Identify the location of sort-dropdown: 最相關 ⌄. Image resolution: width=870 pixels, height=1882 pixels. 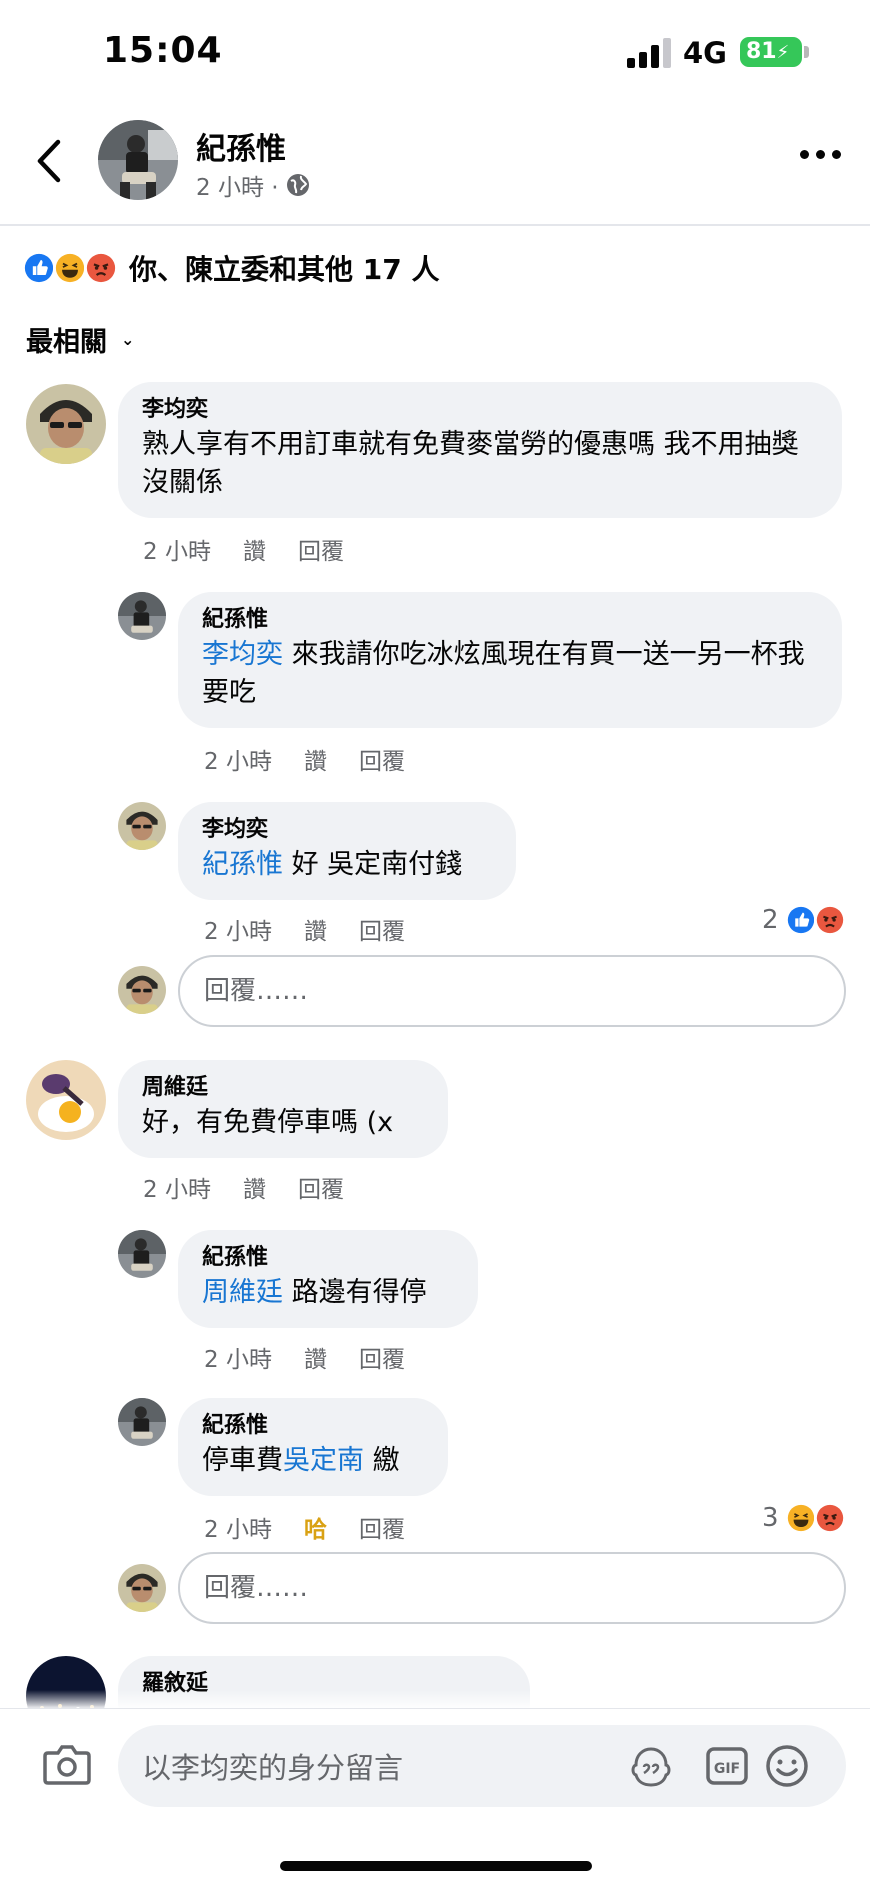
(80, 339).